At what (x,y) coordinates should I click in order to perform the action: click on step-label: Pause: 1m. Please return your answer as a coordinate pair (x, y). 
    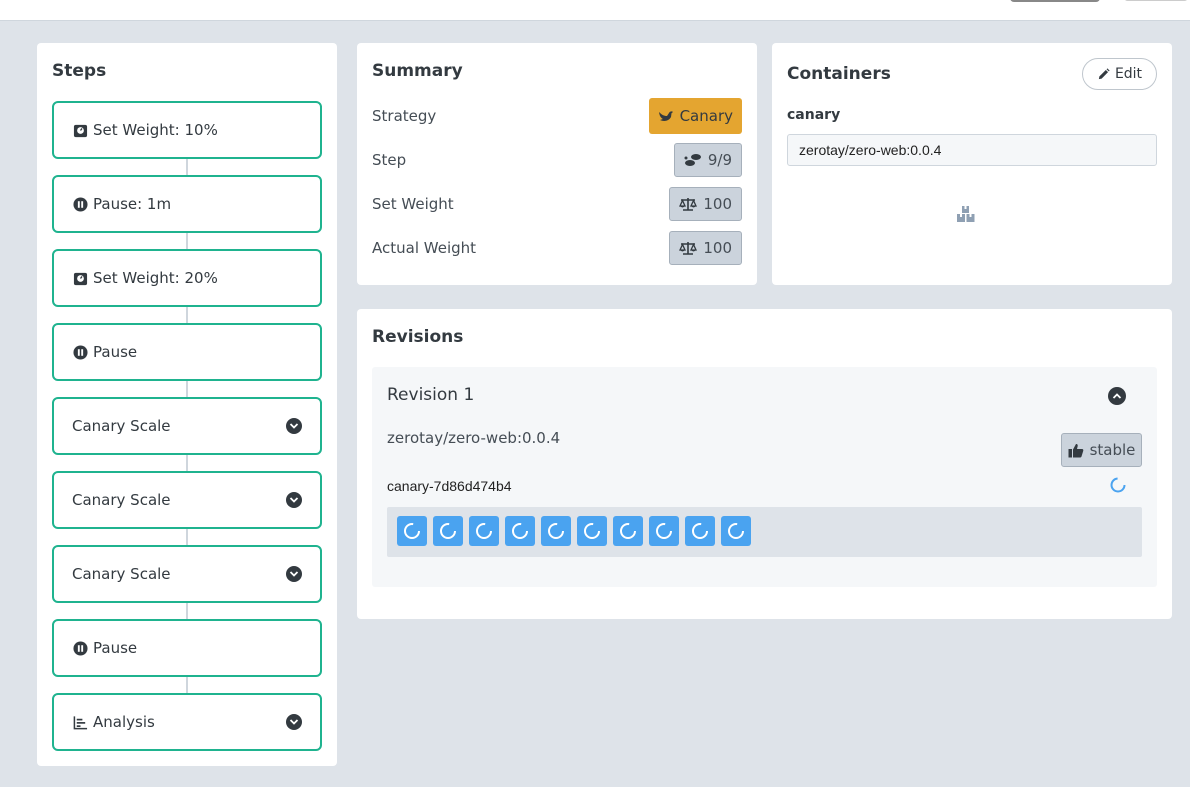
    Looking at the image, I should click on (132, 204).